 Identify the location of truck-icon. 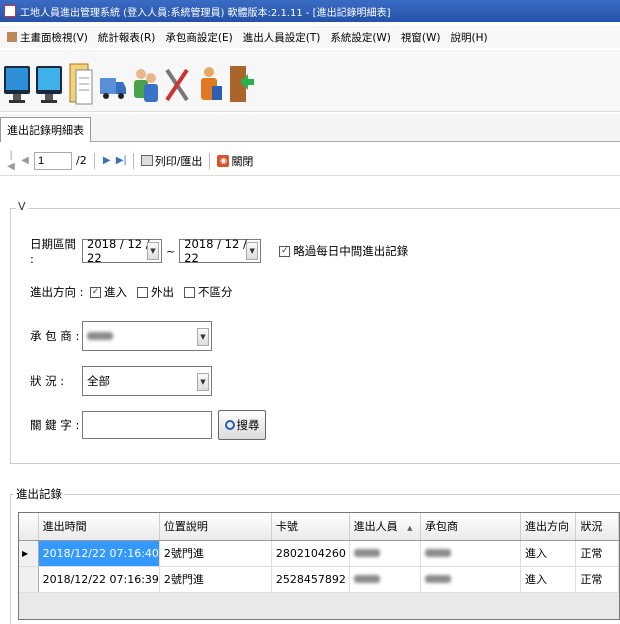
(113, 81).